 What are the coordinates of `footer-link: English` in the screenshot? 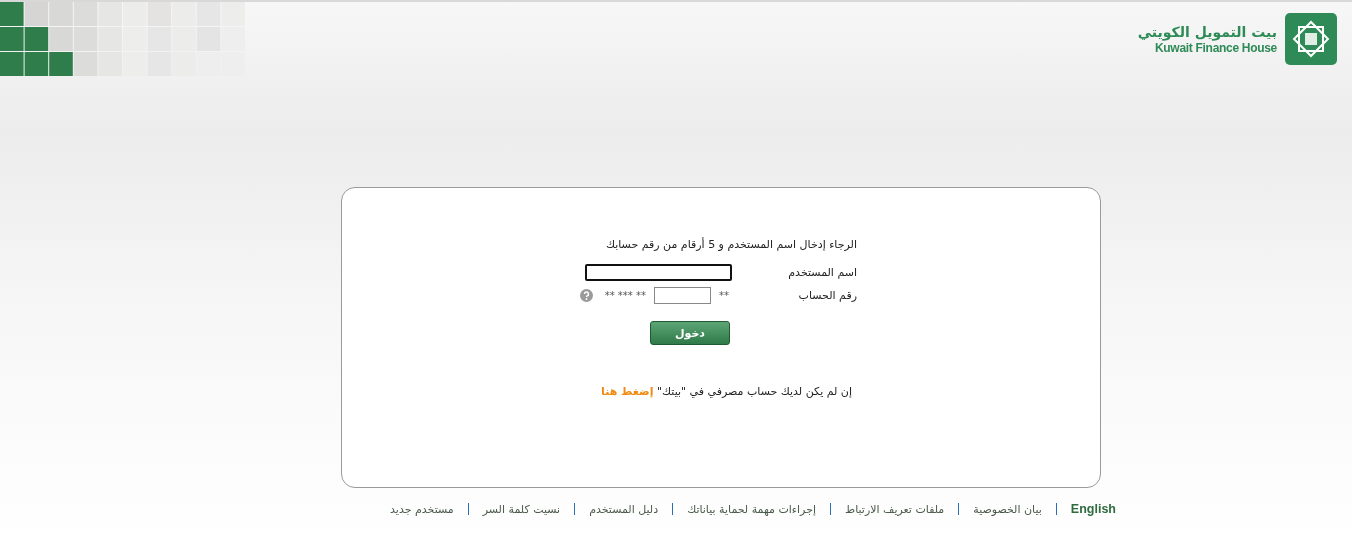 It's located at (1093, 509).